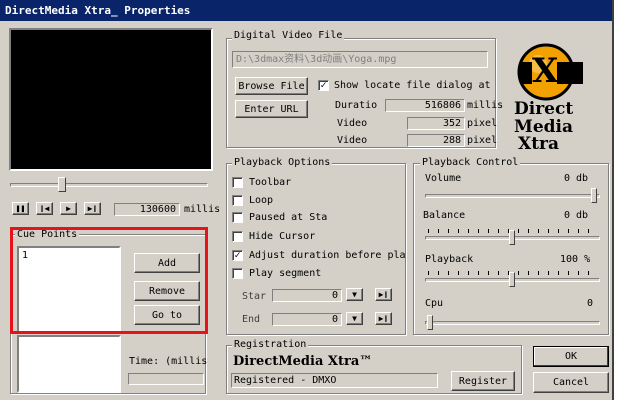  I want to click on logo-line3: Xtra, so click(539, 144).